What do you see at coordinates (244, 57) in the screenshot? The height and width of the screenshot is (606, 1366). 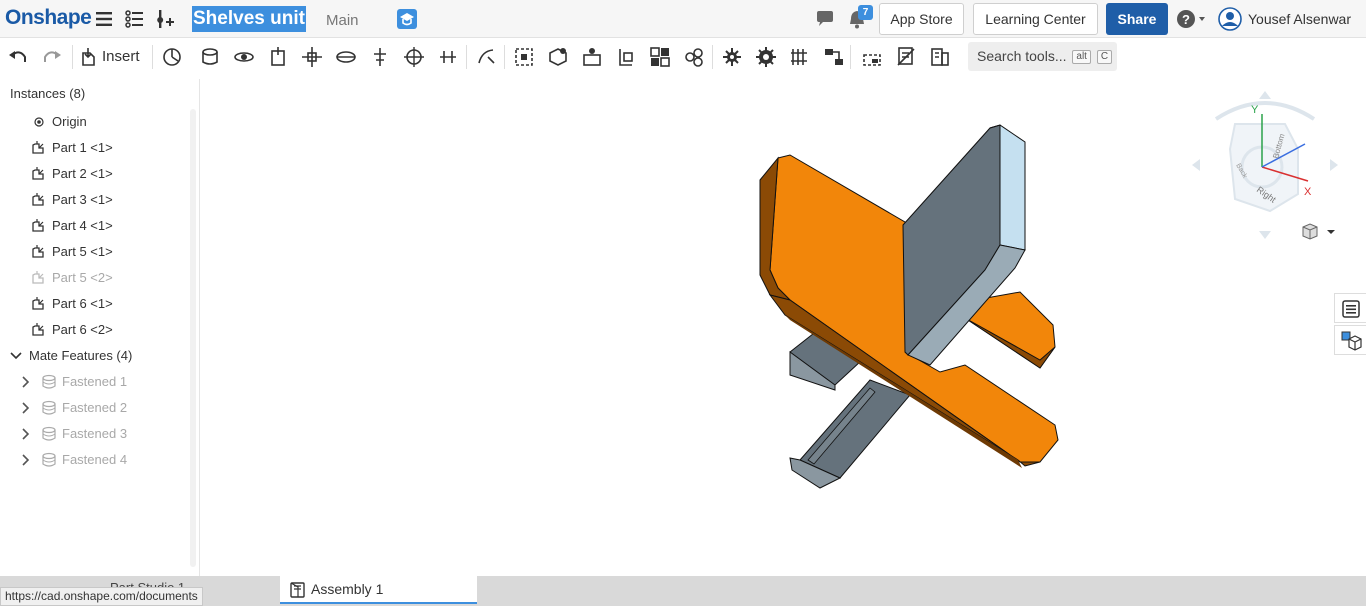 I see `revolute-mate-icon` at bounding box center [244, 57].